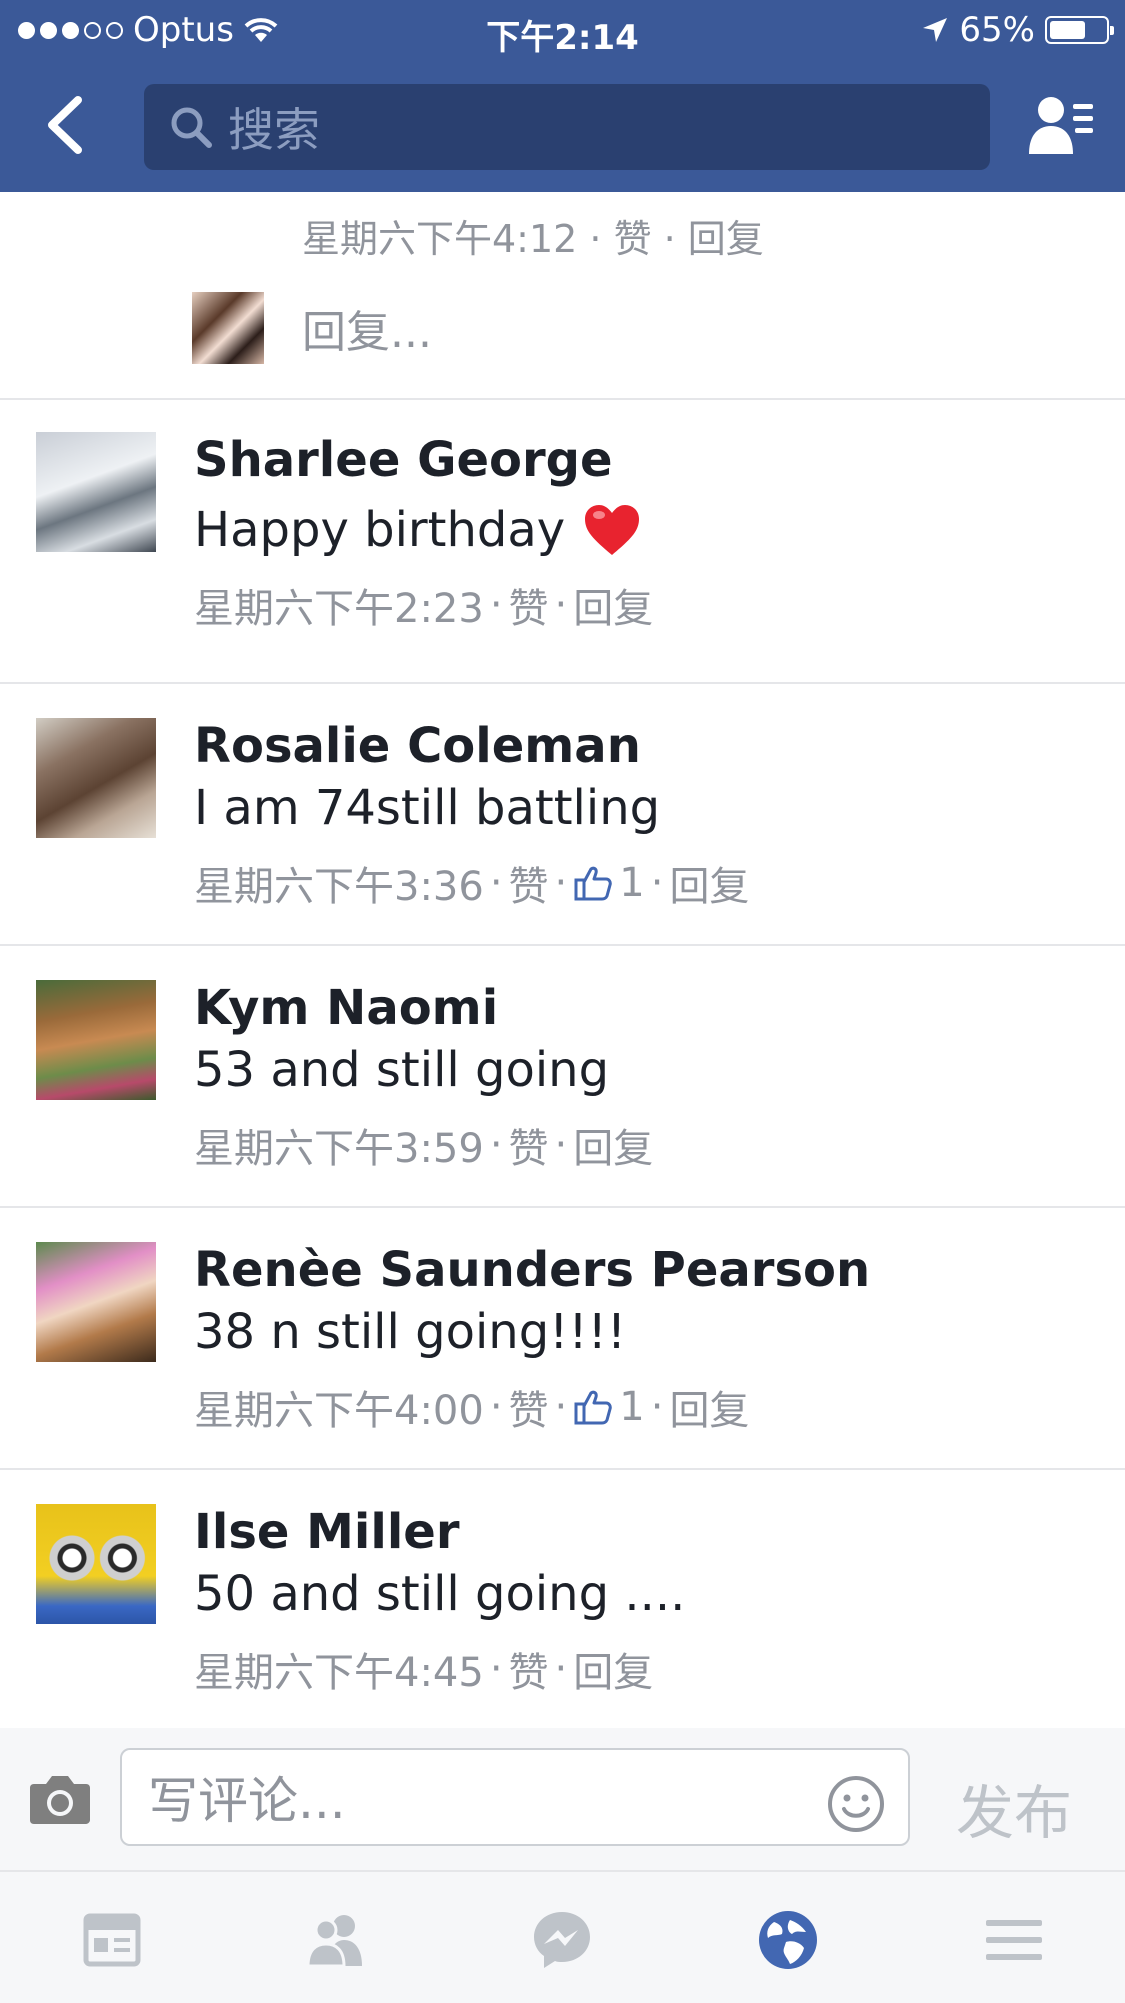 The height and width of the screenshot is (2003, 1125). Describe the element at coordinates (339, 887) in the screenshot. I see `comment-time: 星期六下午3:36` at that location.